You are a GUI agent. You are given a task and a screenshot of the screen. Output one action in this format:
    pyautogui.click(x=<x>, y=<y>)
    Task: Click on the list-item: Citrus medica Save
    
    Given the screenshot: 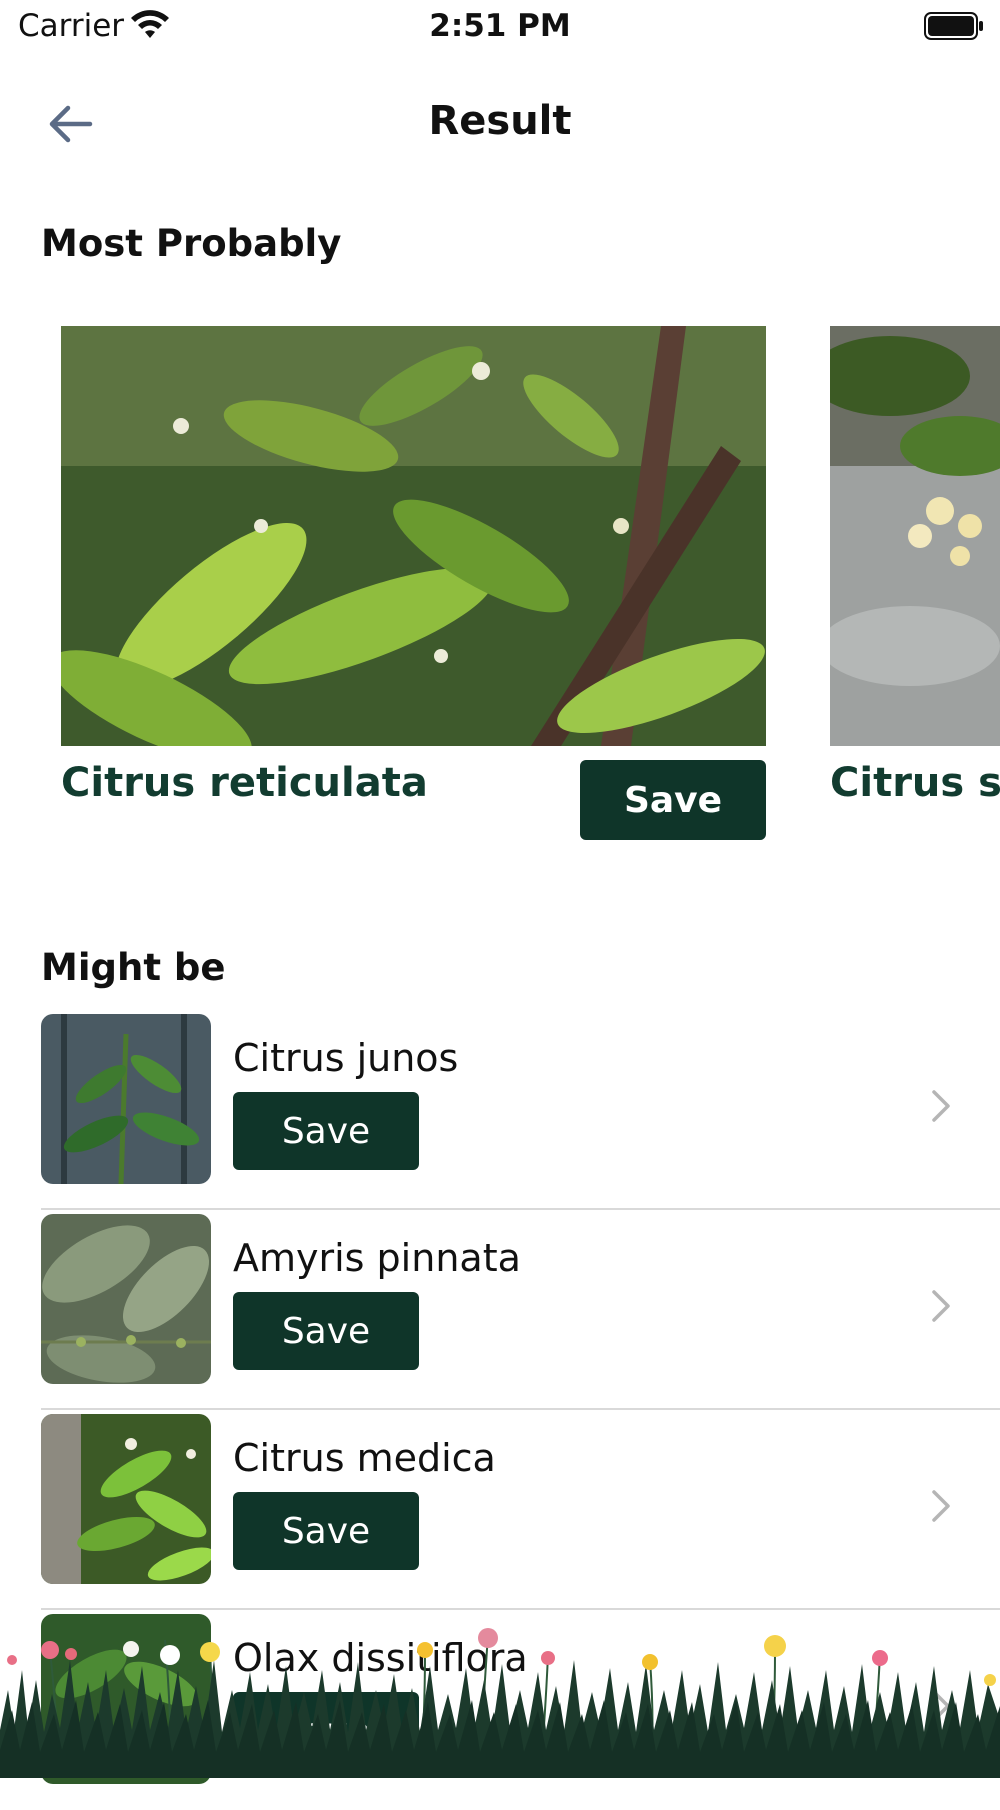 What is the action you would take?
    pyautogui.click(x=520, y=1510)
    